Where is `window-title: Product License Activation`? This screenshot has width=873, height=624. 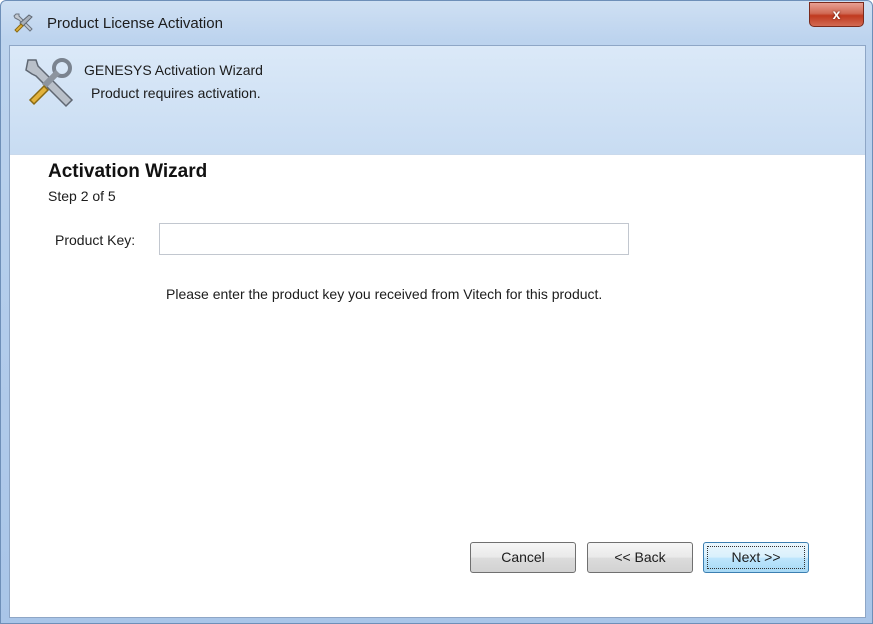
window-title: Product License Activation is located at coordinates (135, 23).